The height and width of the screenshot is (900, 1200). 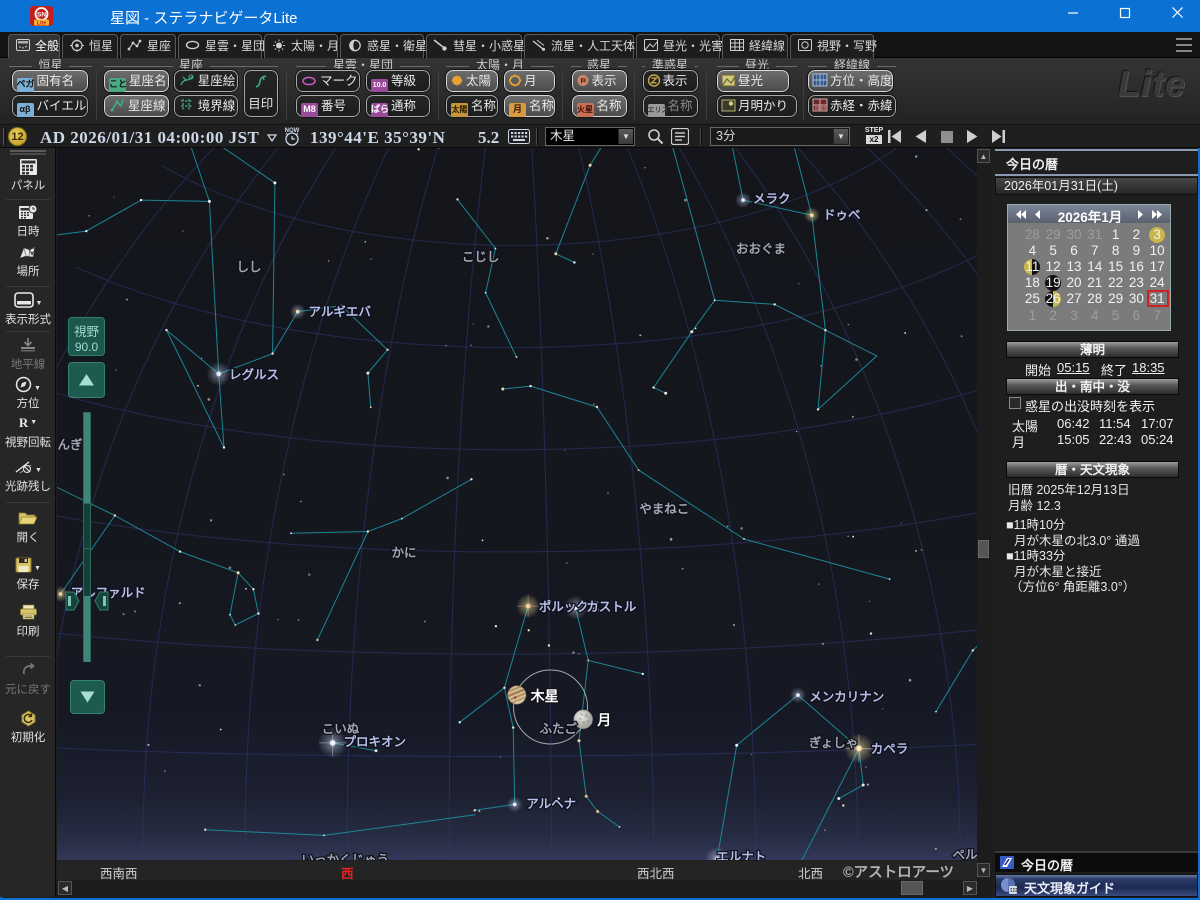 I want to click on svg-text: こいぬ, so click(x=341, y=729).